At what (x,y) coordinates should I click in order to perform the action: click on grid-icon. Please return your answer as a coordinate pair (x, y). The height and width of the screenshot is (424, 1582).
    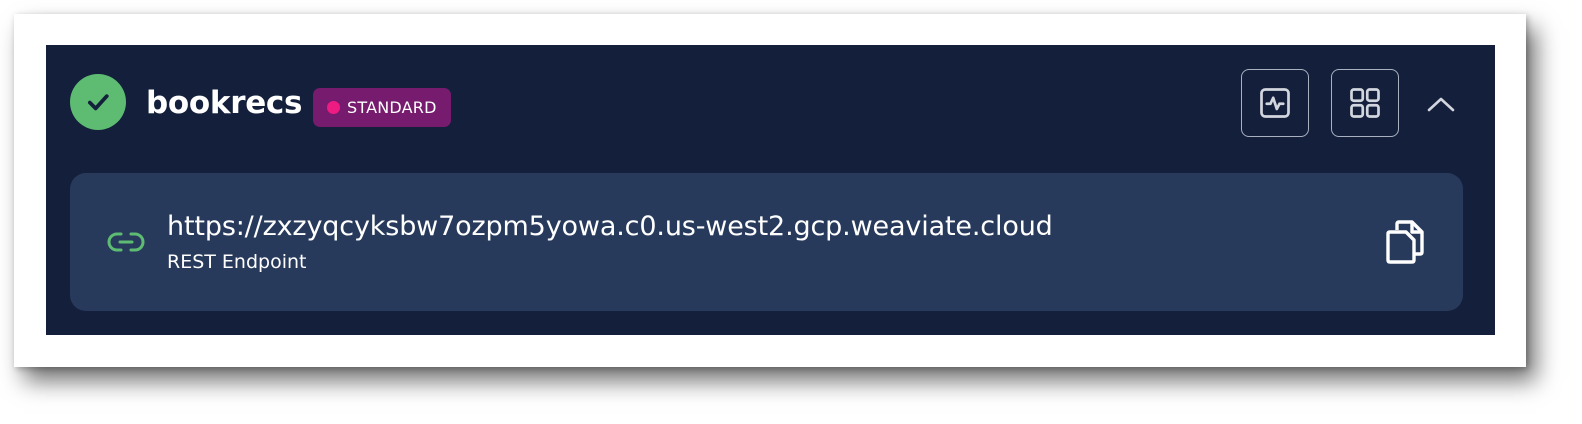
    Looking at the image, I should click on (1365, 103).